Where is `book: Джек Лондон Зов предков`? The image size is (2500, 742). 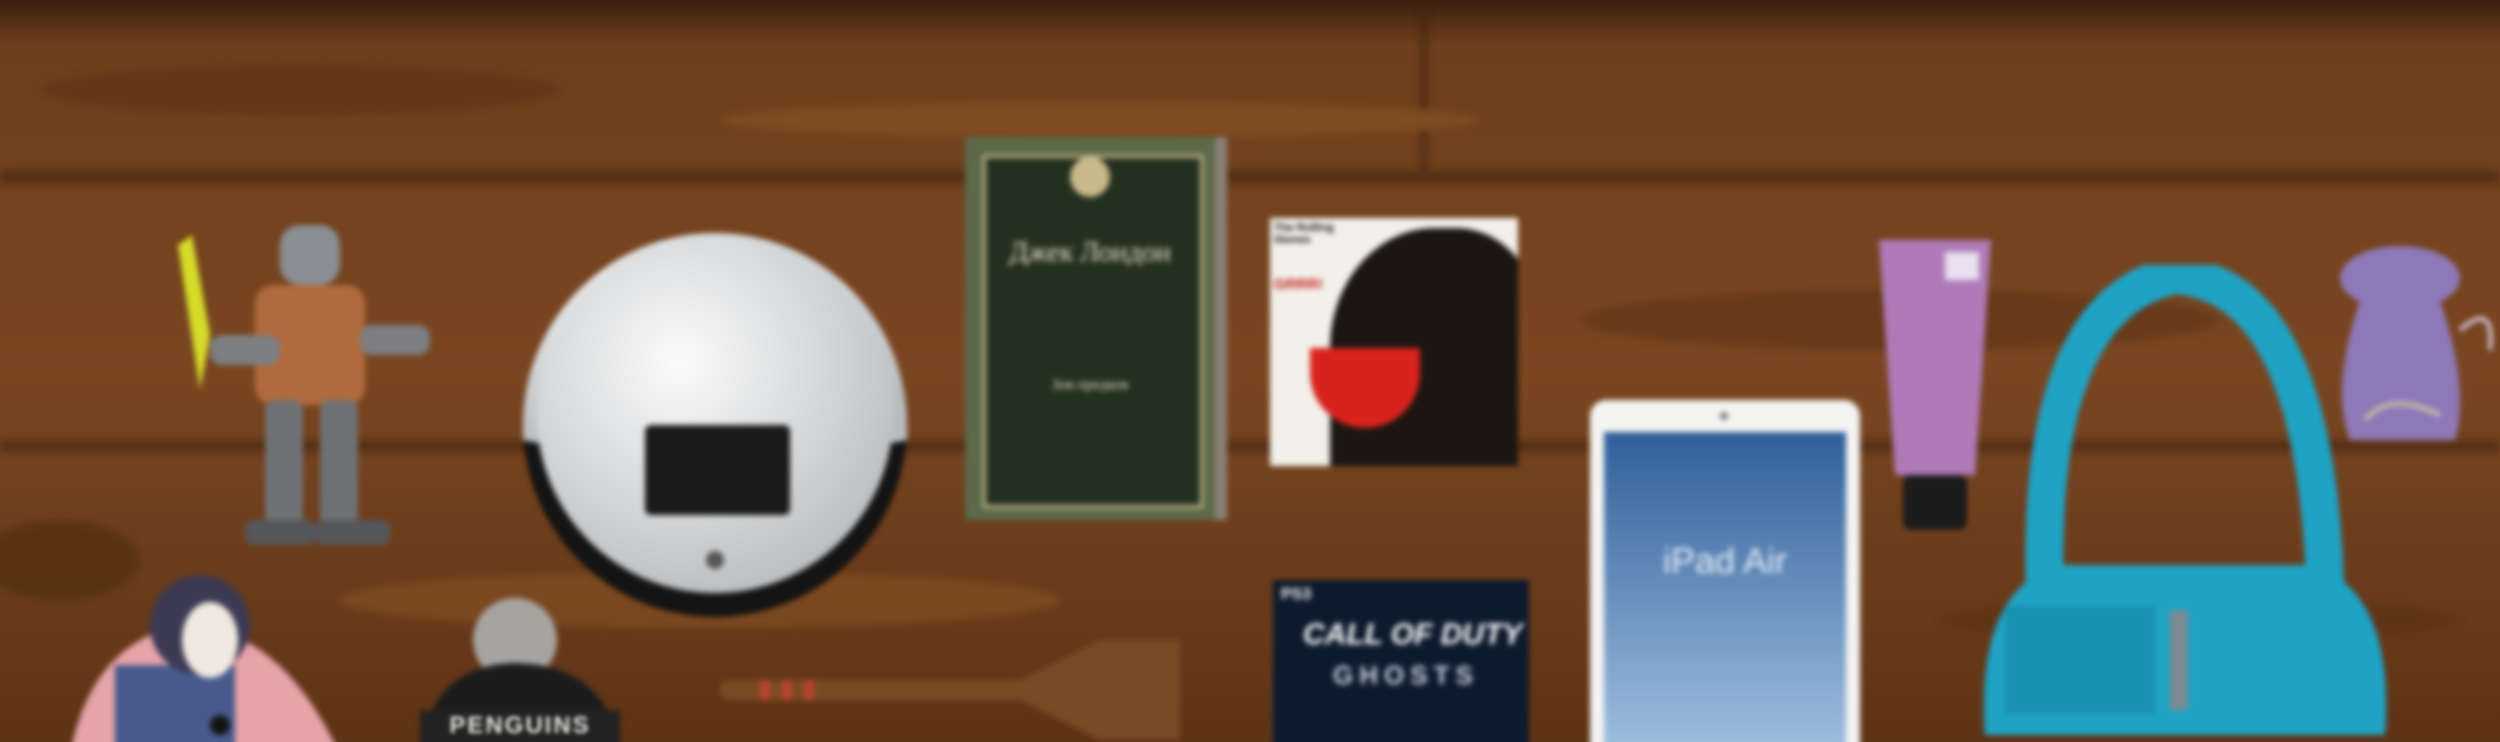 book: Джек Лондон Зов предков is located at coordinates (1090, 328).